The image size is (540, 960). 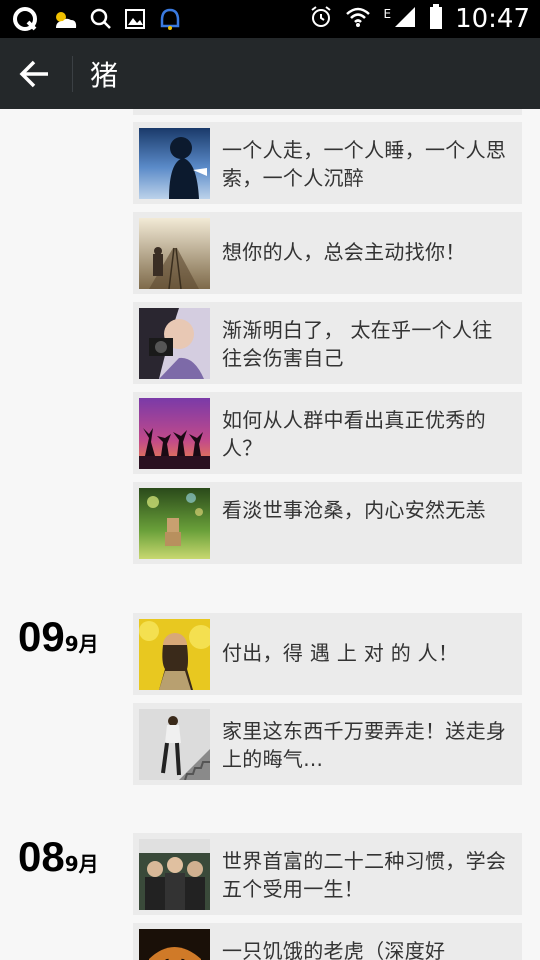 I want to click on list-item: 渐渐明白了， 太在乎一个人往往会伤害自己, so click(x=327, y=343).